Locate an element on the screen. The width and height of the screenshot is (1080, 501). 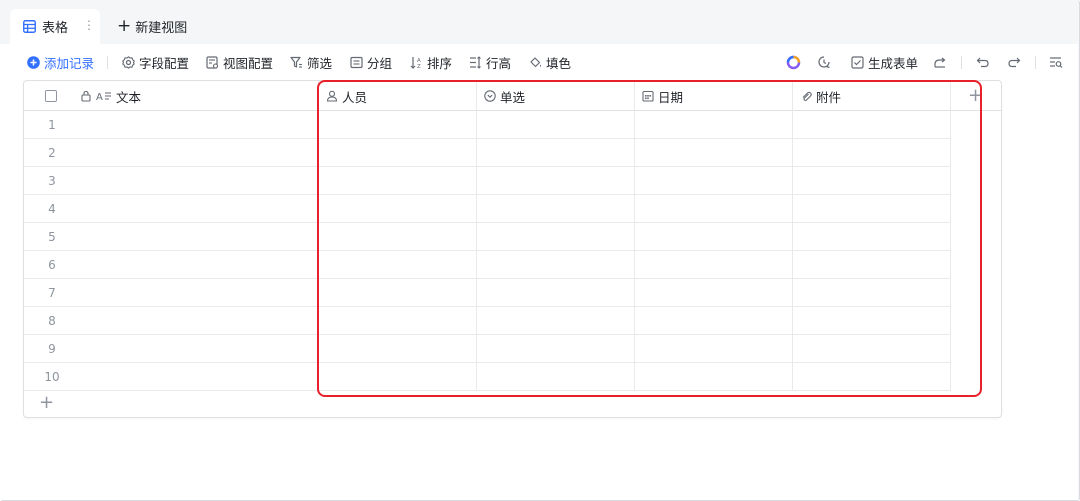
view-settings-icon is located at coordinates (212, 62).